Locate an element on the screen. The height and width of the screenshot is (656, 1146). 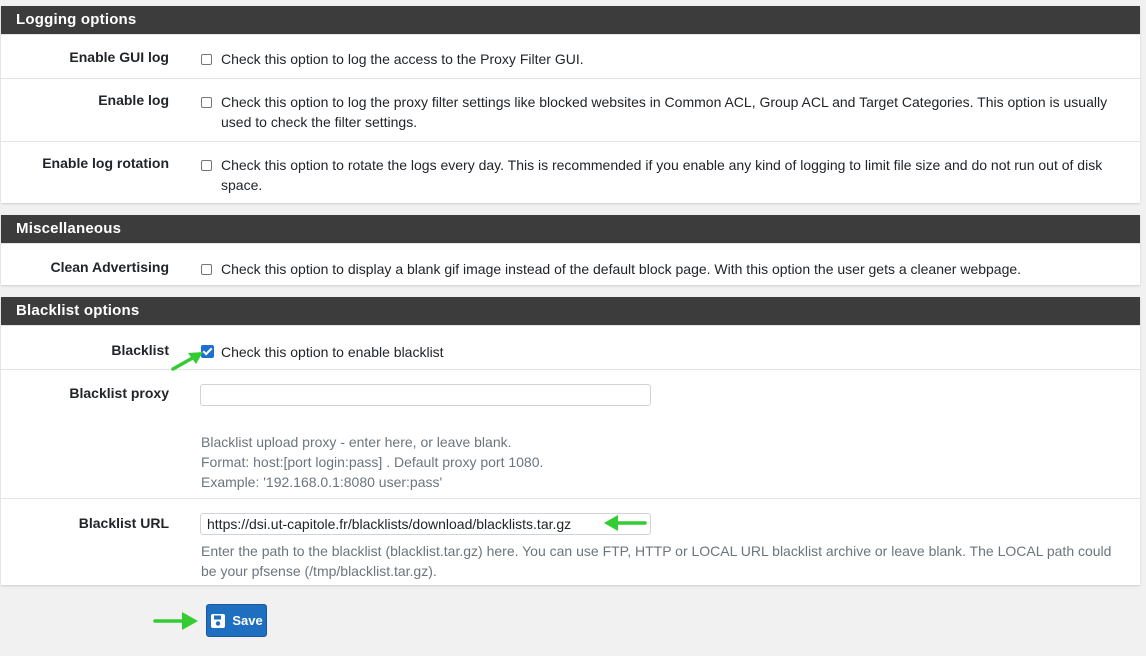
save-label: Save is located at coordinates (247, 620).